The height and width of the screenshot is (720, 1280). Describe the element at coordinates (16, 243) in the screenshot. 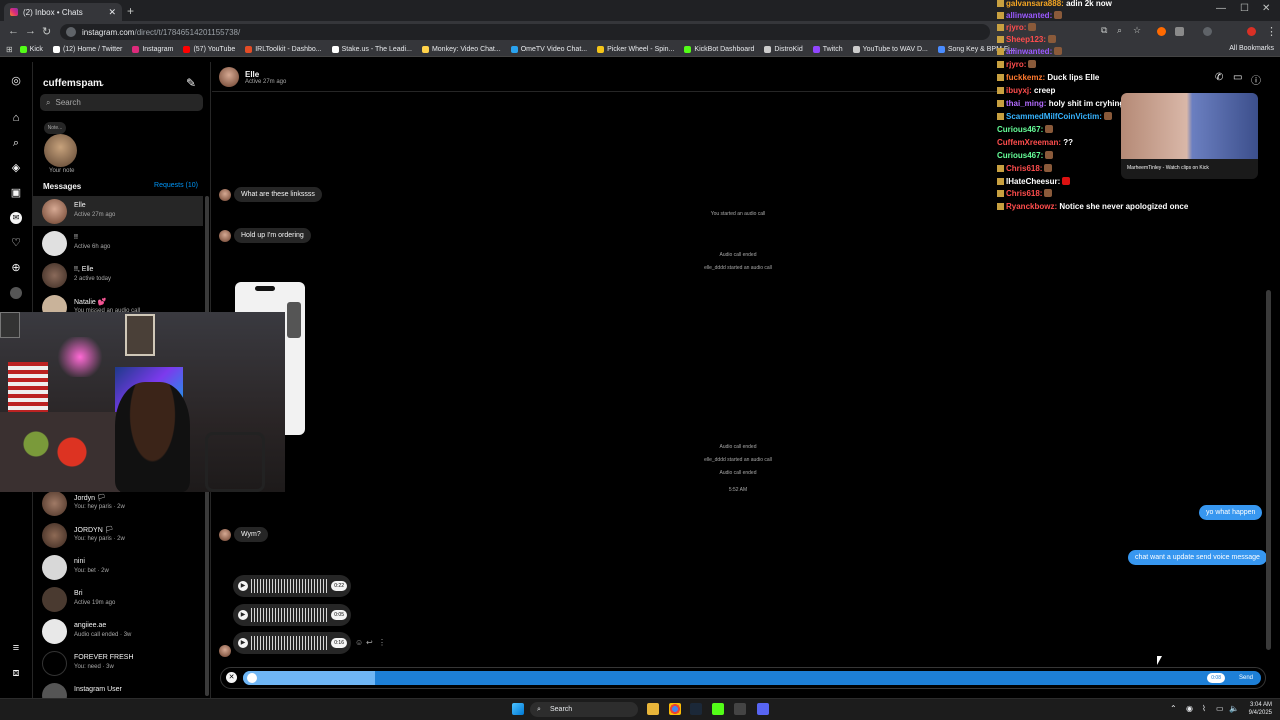

I see `notifications-heart-icon: ♡` at that location.